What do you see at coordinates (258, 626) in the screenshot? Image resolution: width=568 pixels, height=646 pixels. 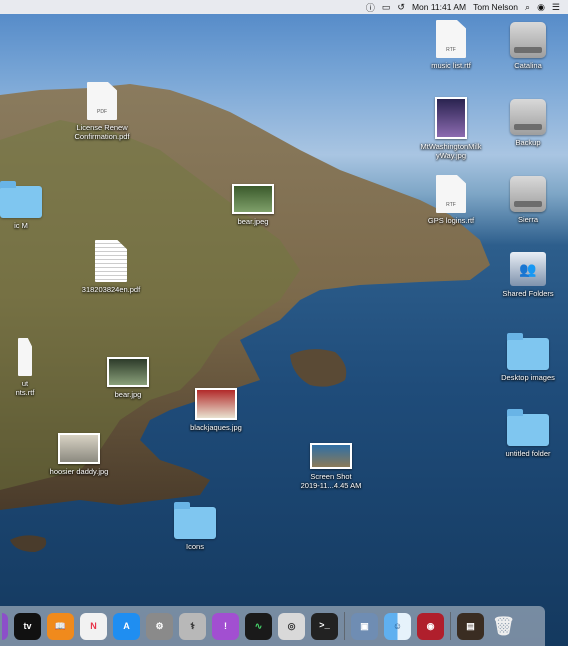 I see `activity-monitor-icon: ∿` at bounding box center [258, 626].